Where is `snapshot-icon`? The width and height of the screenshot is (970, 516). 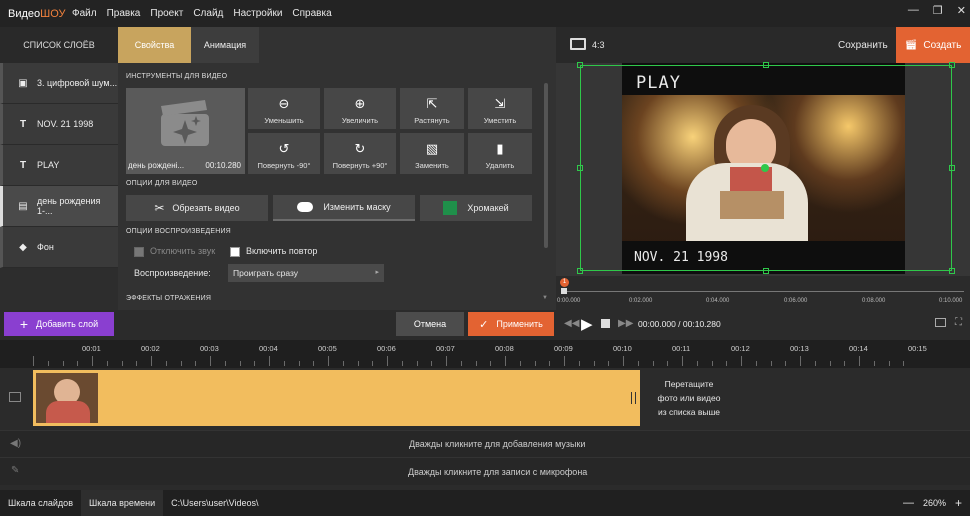 snapshot-icon is located at coordinates (940, 322).